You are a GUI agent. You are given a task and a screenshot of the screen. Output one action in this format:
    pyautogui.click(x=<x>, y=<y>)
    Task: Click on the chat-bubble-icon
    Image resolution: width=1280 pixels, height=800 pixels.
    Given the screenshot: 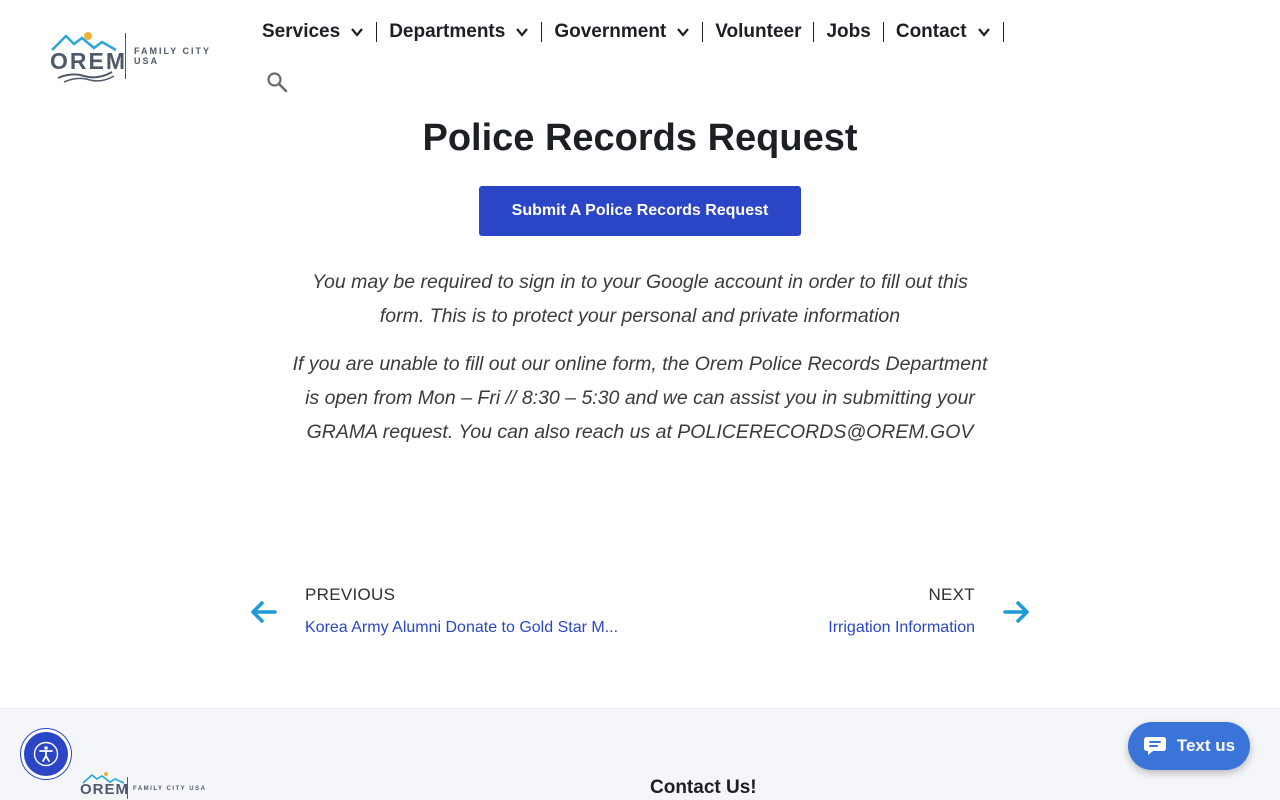 What is the action you would take?
    pyautogui.click(x=1154, y=746)
    